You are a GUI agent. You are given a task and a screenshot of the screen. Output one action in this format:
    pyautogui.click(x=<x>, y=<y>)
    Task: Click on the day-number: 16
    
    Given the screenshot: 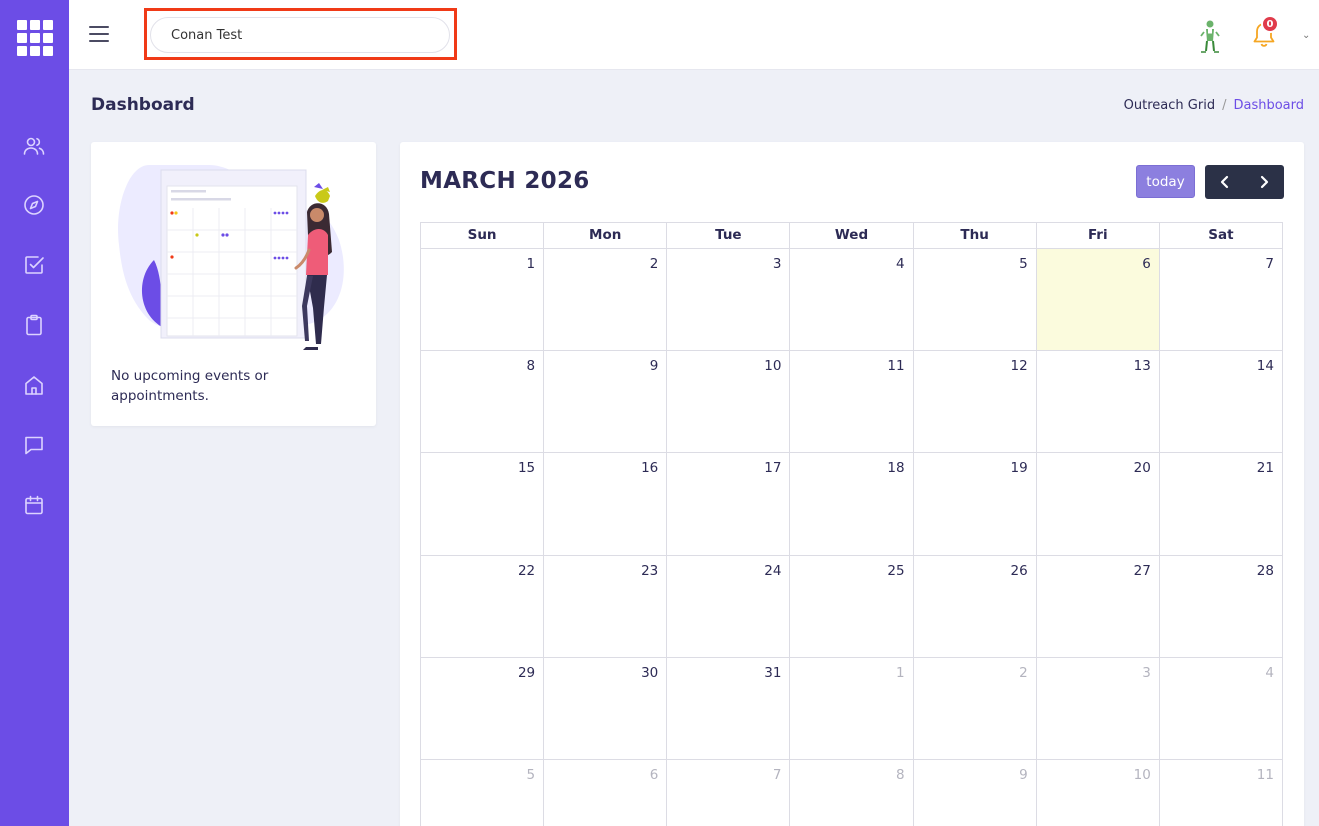 What is the action you would take?
    pyautogui.click(x=649, y=468)
    